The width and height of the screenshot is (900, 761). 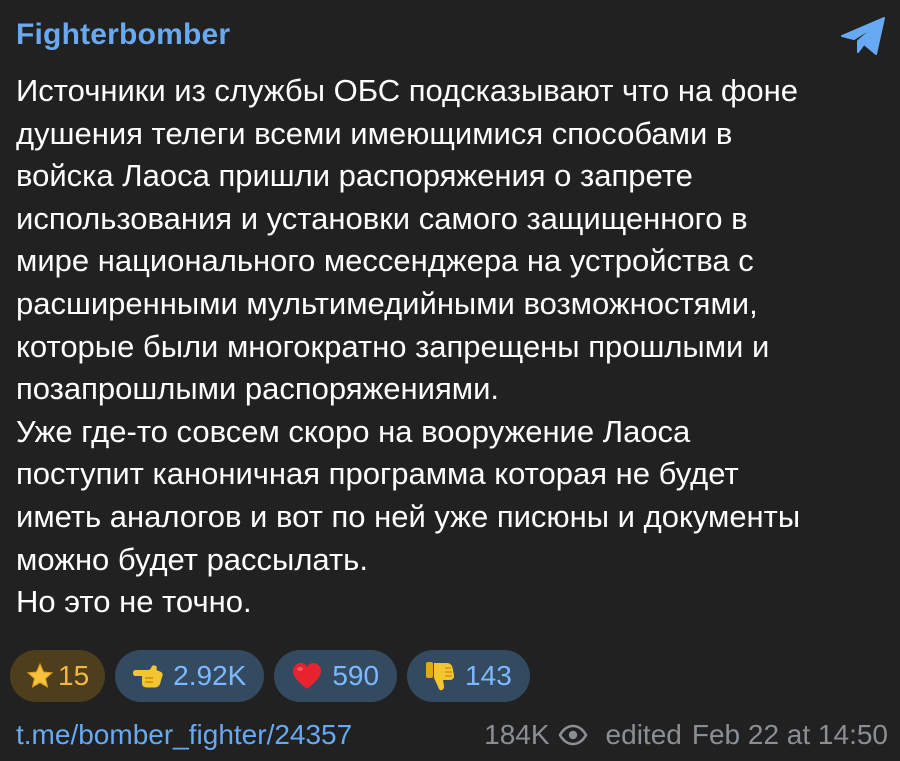 I want to click on reaction-count: 2.92K, so click(x=210, y=675).